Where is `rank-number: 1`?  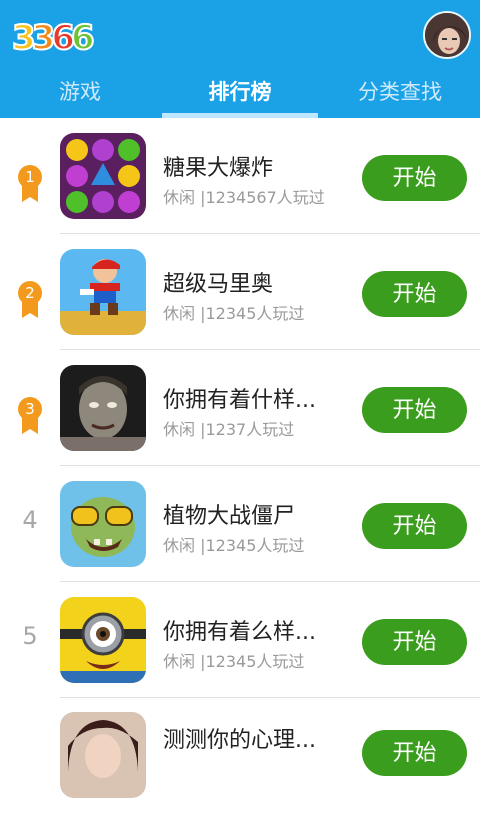 rank-number: 1 is located at coordinates (30, 177).